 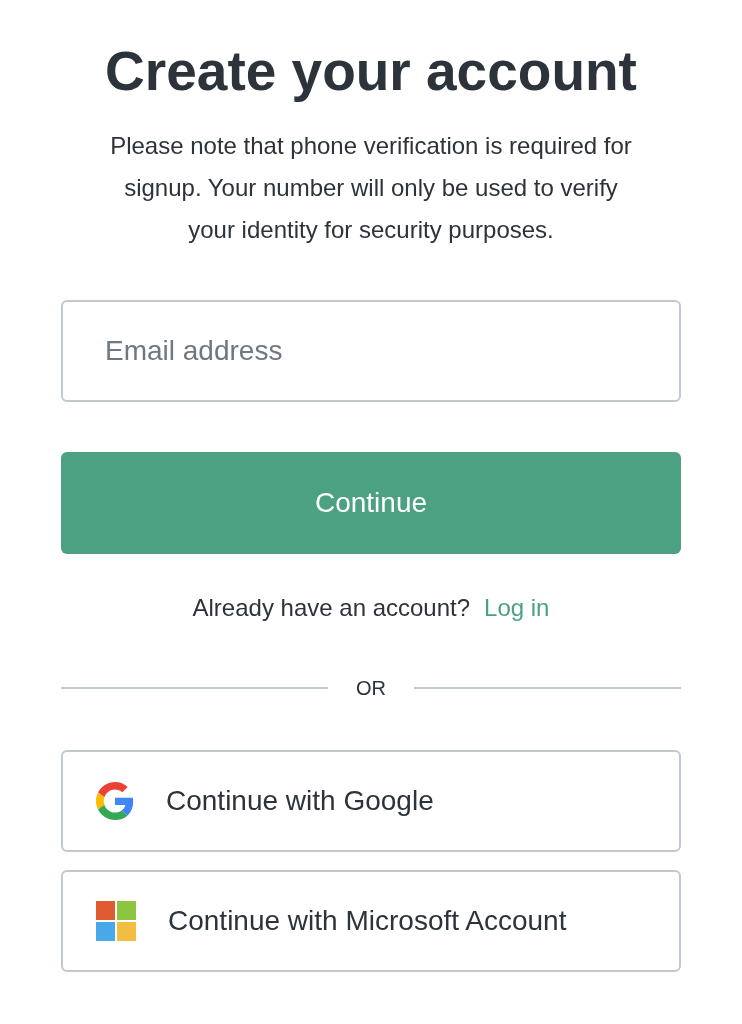 I want to click on page-title: Create your account, so click(x=371, y=71).